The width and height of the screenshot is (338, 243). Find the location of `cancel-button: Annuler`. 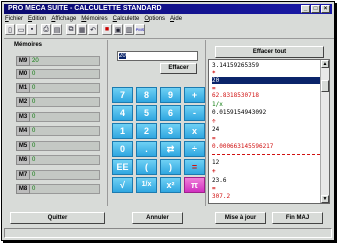

cancel-button: Annuler is located at coordinates (157, 218).